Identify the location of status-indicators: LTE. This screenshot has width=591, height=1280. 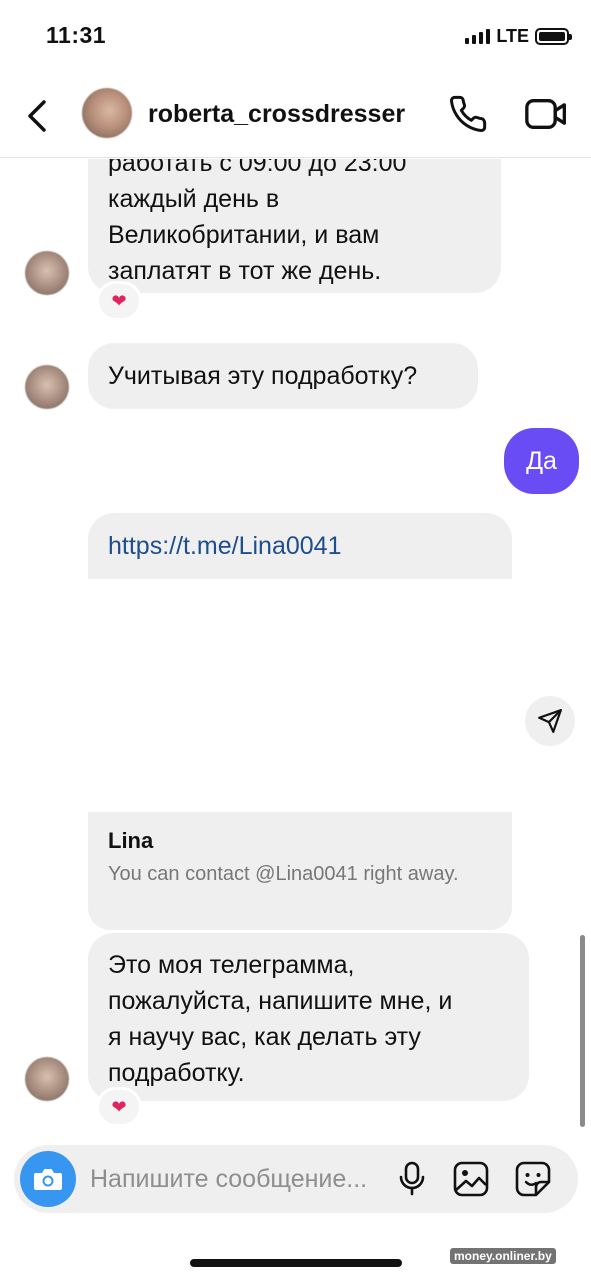
(518, 36).